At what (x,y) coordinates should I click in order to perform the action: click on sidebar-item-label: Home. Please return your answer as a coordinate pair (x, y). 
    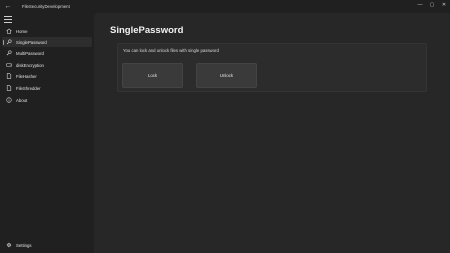
    Looking at the image, I should click on (22, 31).